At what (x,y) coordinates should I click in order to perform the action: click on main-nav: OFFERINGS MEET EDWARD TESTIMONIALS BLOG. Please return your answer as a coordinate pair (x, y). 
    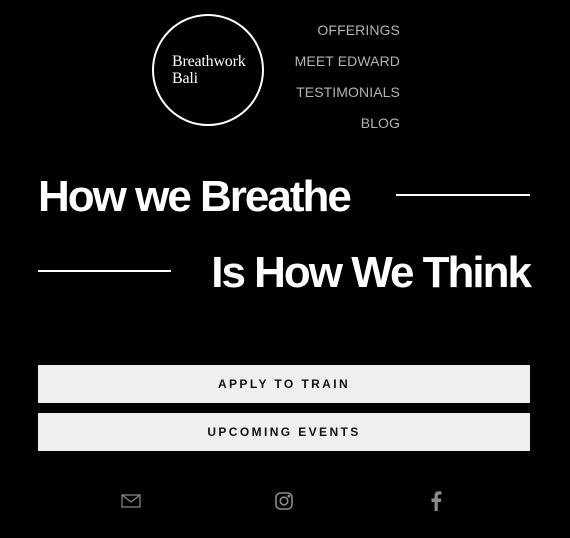
    Looking at the image, I should click on (347, 77).